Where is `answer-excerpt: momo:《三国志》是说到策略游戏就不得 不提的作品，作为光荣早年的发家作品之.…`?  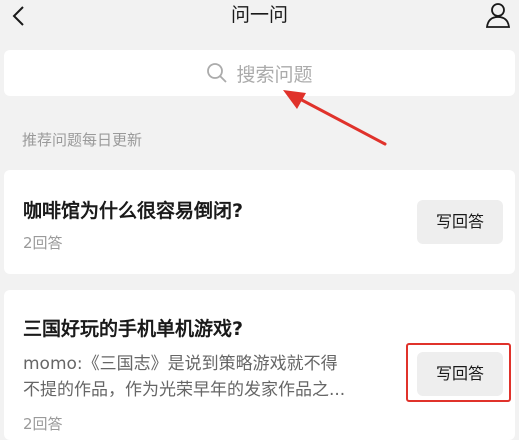
answer-excerpt: momo:《三国志》是说到策略游戏就不得 不提的作品，作为光荣早年的发家作品之.… is located at coordinates (213, 377).